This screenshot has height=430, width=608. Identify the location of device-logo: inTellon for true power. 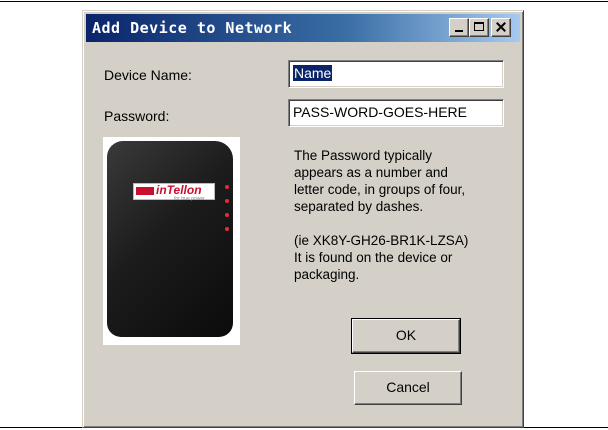
(174, 192).